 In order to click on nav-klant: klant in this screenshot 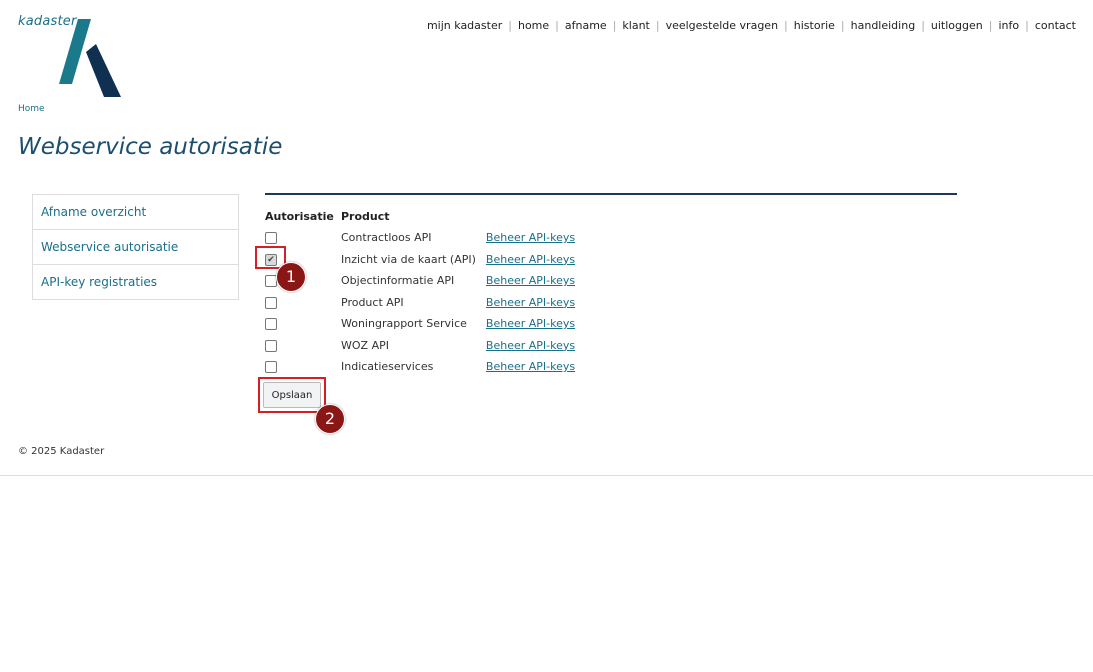, I will do `click(635, 25)`.